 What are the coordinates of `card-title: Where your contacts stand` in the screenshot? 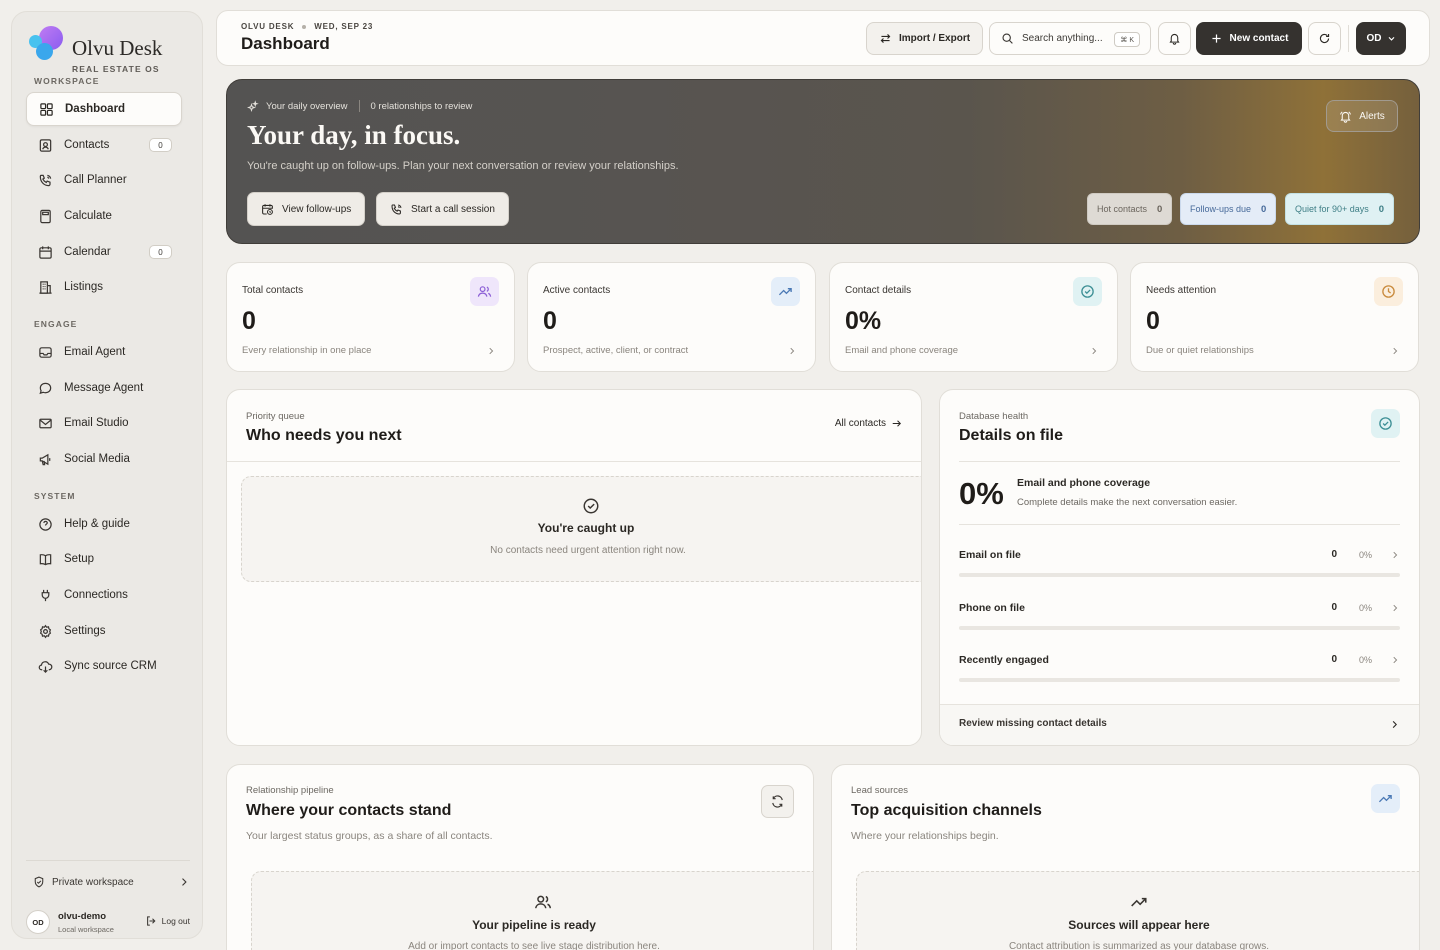 It's located at (349, 810).